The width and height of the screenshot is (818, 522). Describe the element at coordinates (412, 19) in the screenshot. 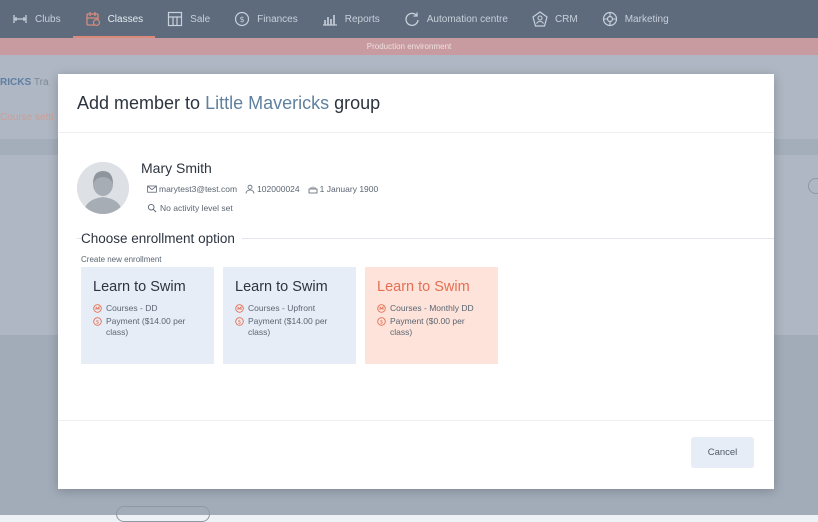

I see `automation-icon` at that location.